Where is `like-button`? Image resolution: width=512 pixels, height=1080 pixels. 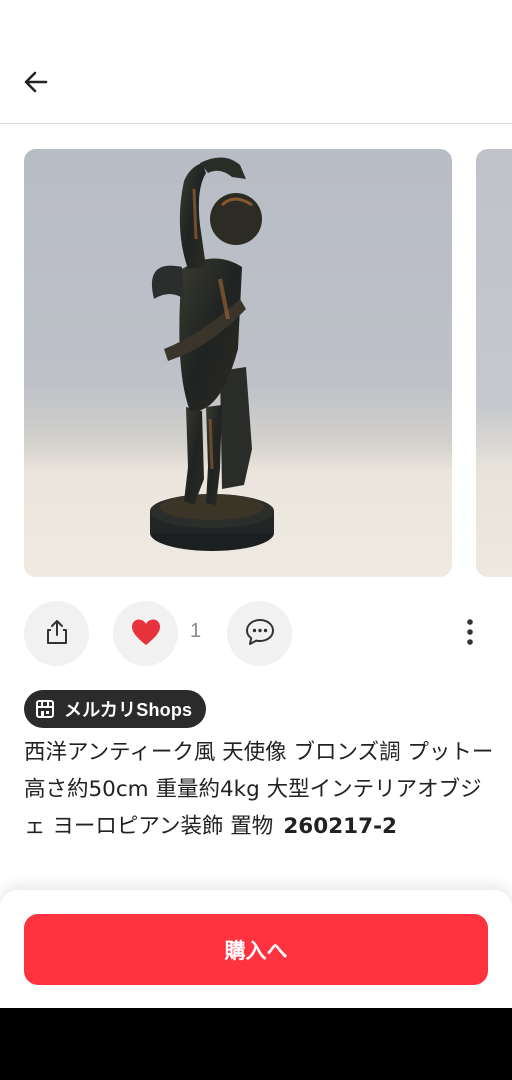 like-button is located at coordinates (145, 633).